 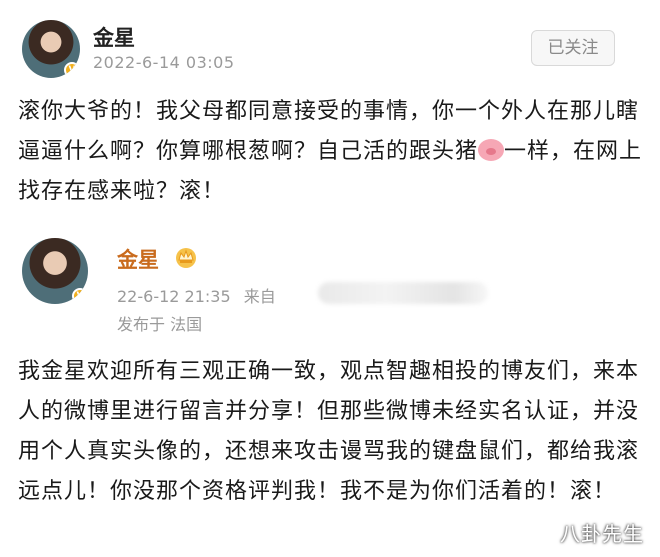 What do you see at coordinates (174, 296) in the screenshot?
I see `timestamp-text: 22-6-12 21:35` at bounding box center [174, 296].